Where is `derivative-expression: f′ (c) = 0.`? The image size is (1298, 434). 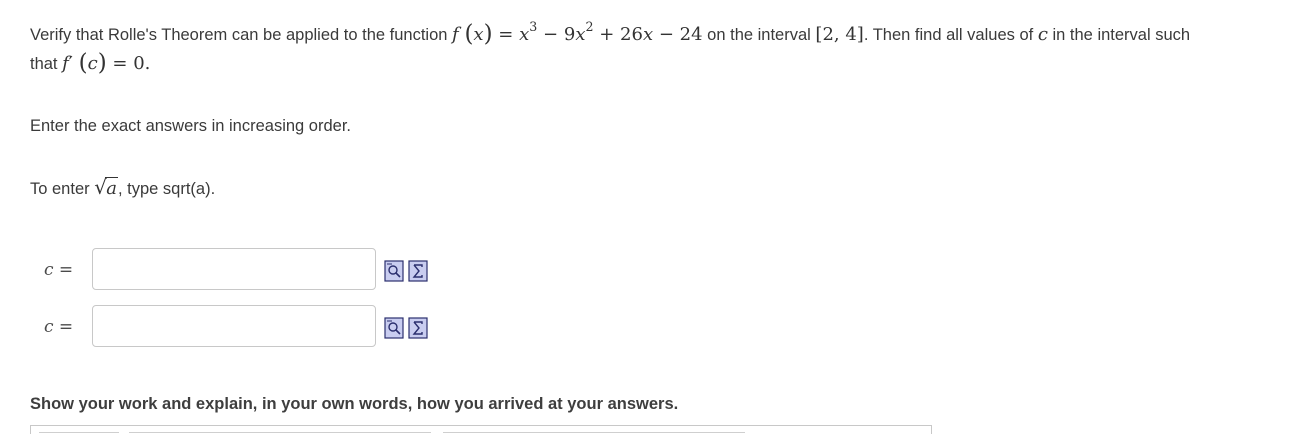 derivative-expression: f′ (c) = 0. is located at coordinates (106, 63).